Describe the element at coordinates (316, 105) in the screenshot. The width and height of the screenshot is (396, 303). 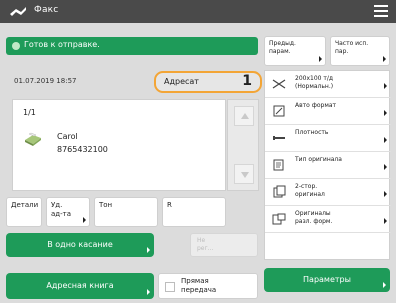
I see `format-label: Авто формат` at that location.